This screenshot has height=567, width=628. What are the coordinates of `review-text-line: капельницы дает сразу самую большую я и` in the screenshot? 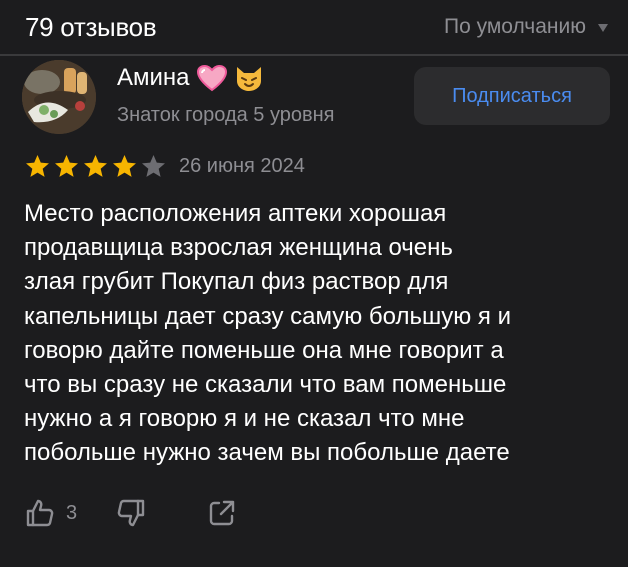 It's located at (267, 316).